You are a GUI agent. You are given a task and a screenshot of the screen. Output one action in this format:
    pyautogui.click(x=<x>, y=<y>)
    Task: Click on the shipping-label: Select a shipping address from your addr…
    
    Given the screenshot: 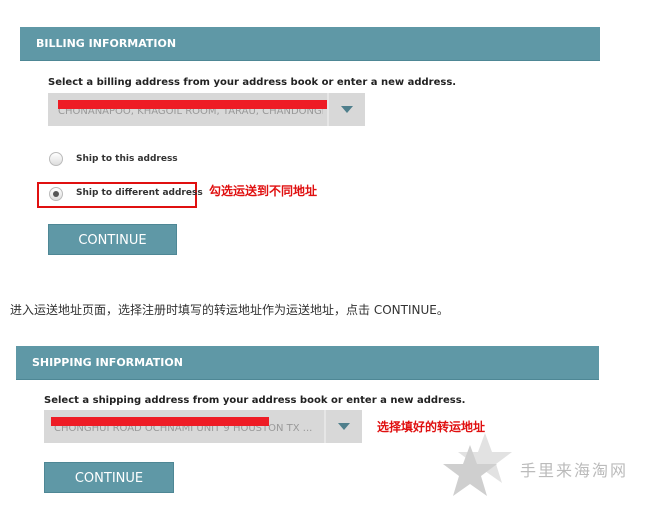 What is the action you would take?
    pyautogui.click(x=255, y=400)
    